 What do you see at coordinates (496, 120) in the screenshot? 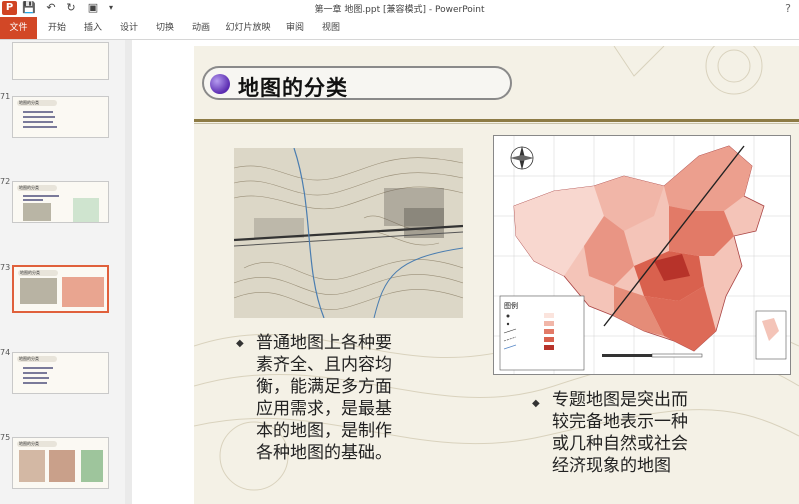
I see `title-divider` at bounding box center [496, 120].